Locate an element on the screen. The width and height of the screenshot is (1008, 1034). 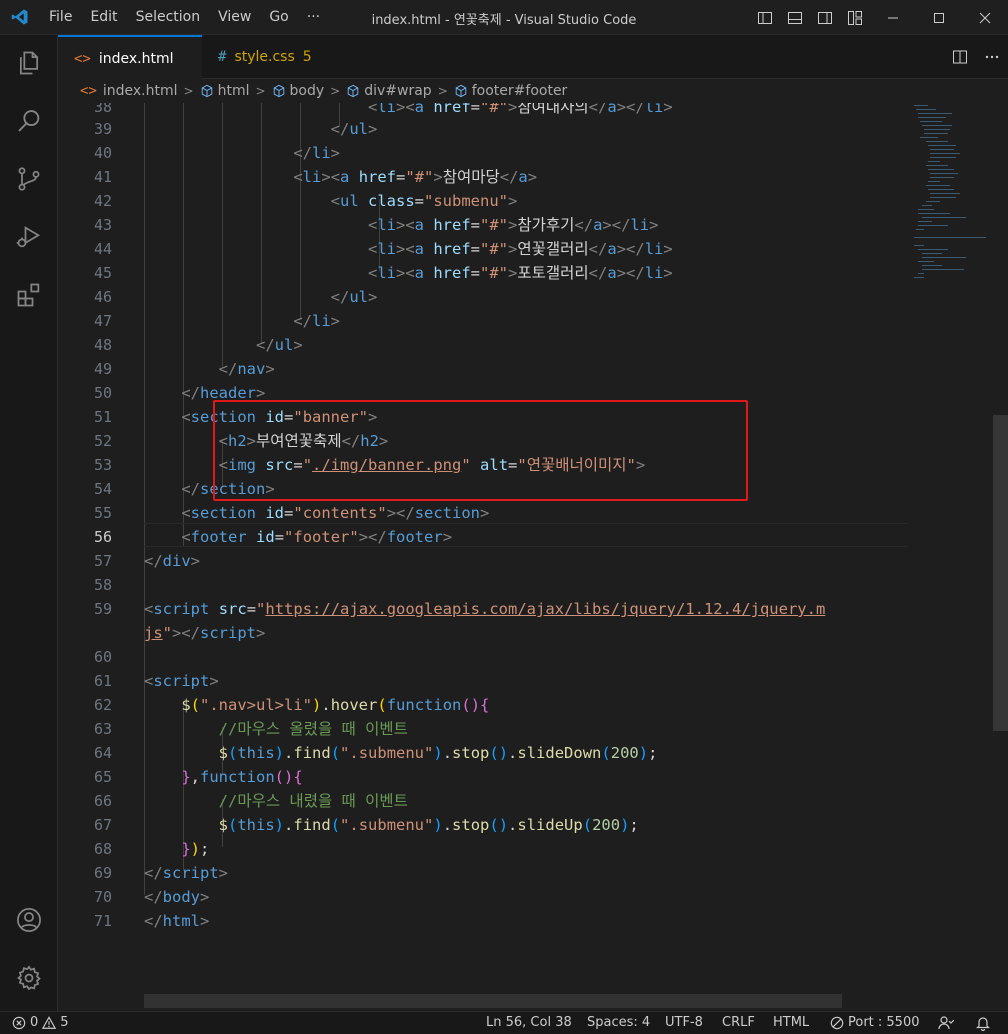
code-line: <li><a href="#">연꽃갤러리</a></li> is located at coordinates (520, 249).